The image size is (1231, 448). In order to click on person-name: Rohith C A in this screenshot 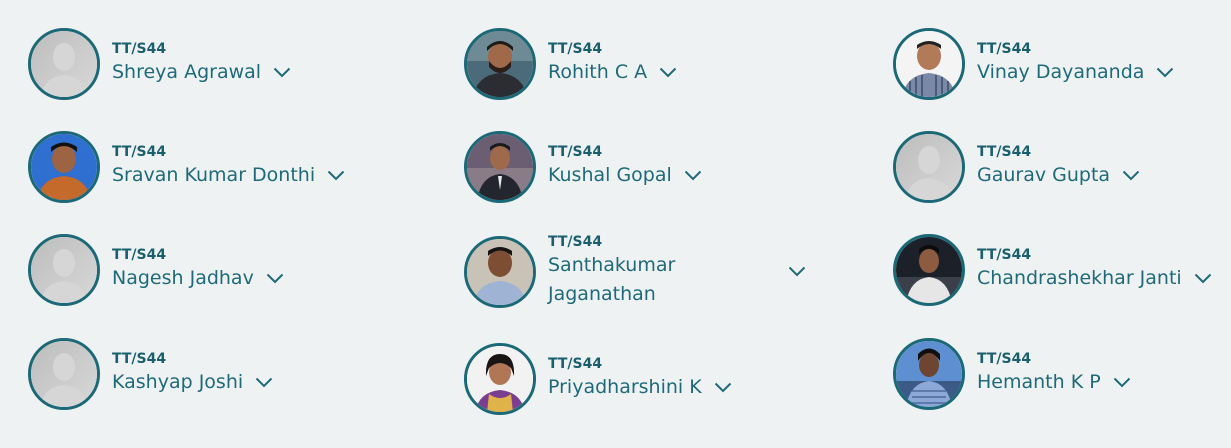, I will do `click(598, 72)`.